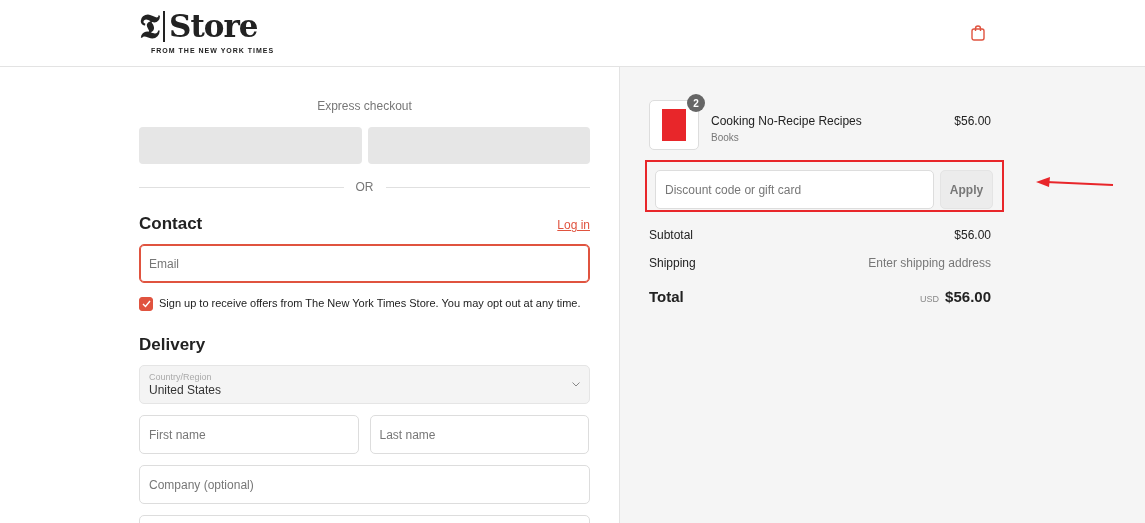  Describe the element at coordinates (666, 297) in the screenshot. I see `total-label: Total` at that location.